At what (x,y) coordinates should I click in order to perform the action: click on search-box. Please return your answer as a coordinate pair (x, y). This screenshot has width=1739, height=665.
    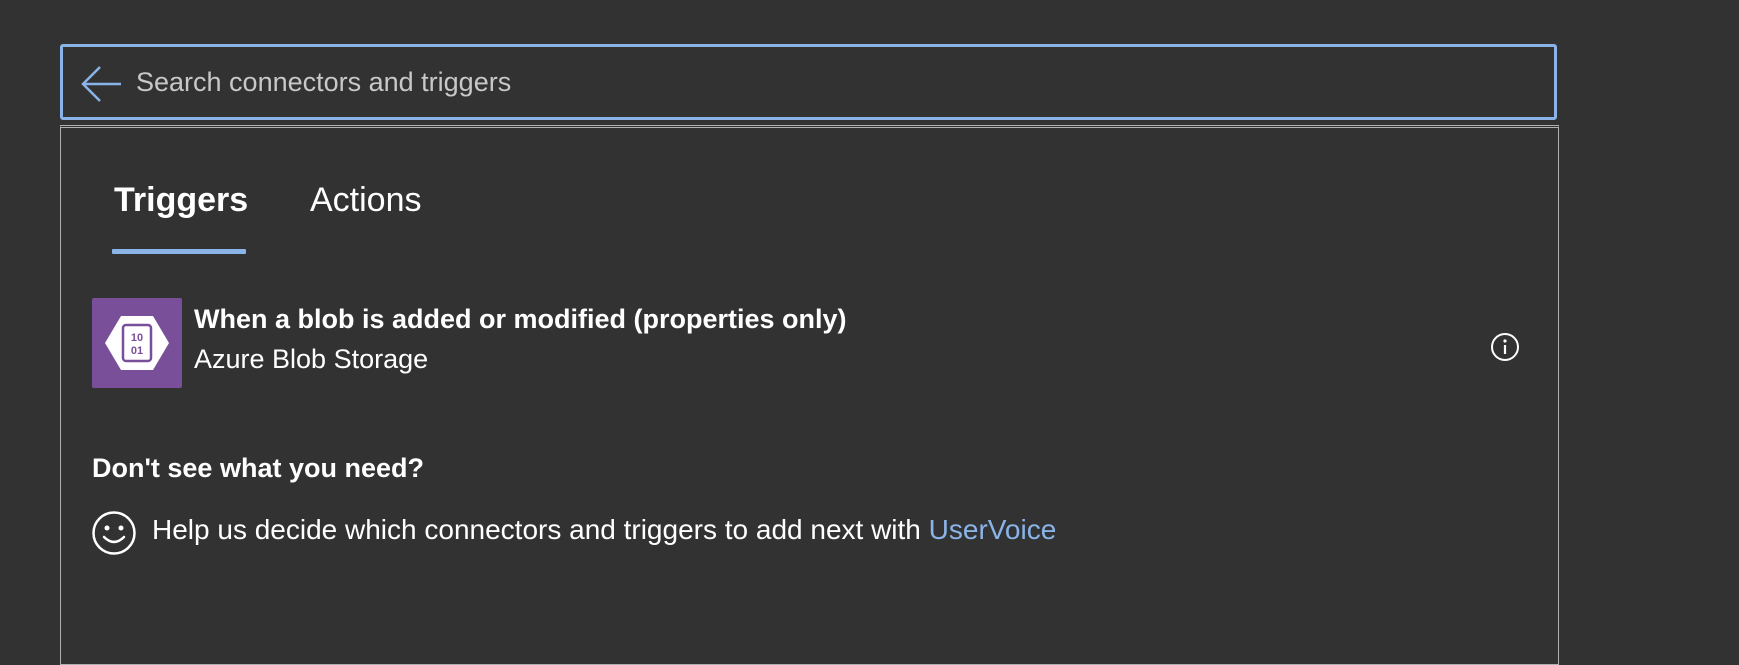
    Looking at the image, I should click on (808, 82).